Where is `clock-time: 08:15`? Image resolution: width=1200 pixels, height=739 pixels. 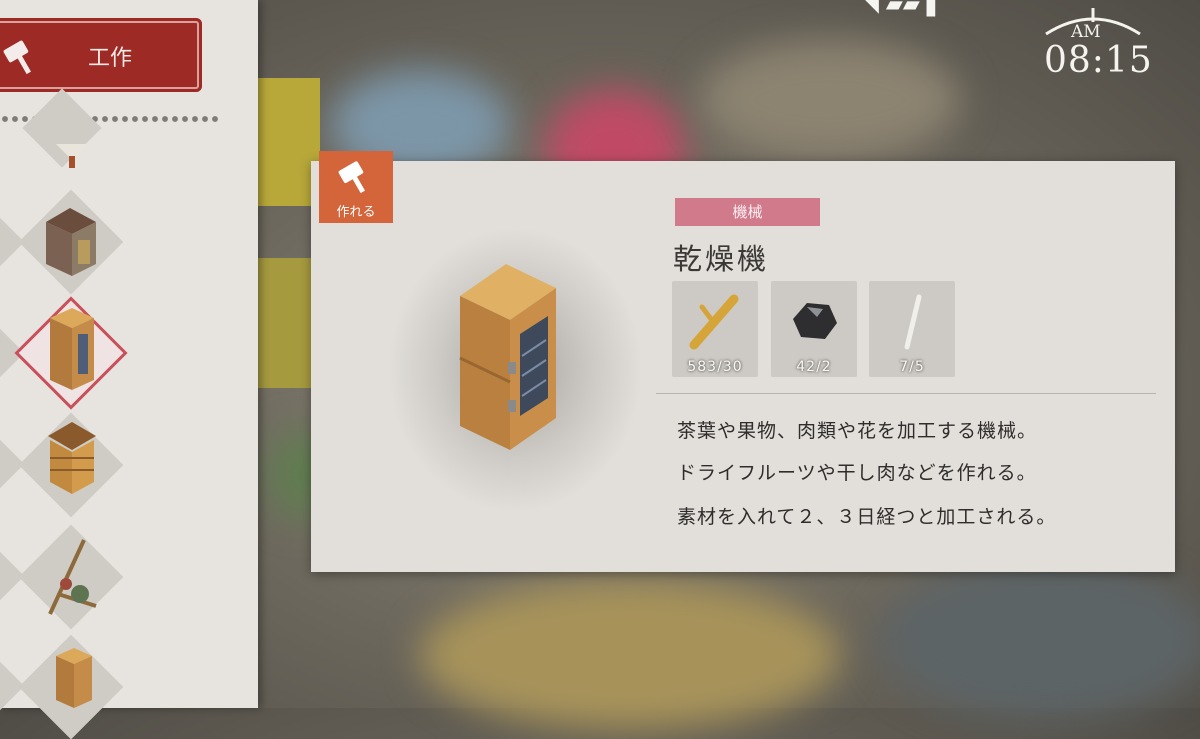 clock-time: 08:15 is located at coordinates (1098, 60).